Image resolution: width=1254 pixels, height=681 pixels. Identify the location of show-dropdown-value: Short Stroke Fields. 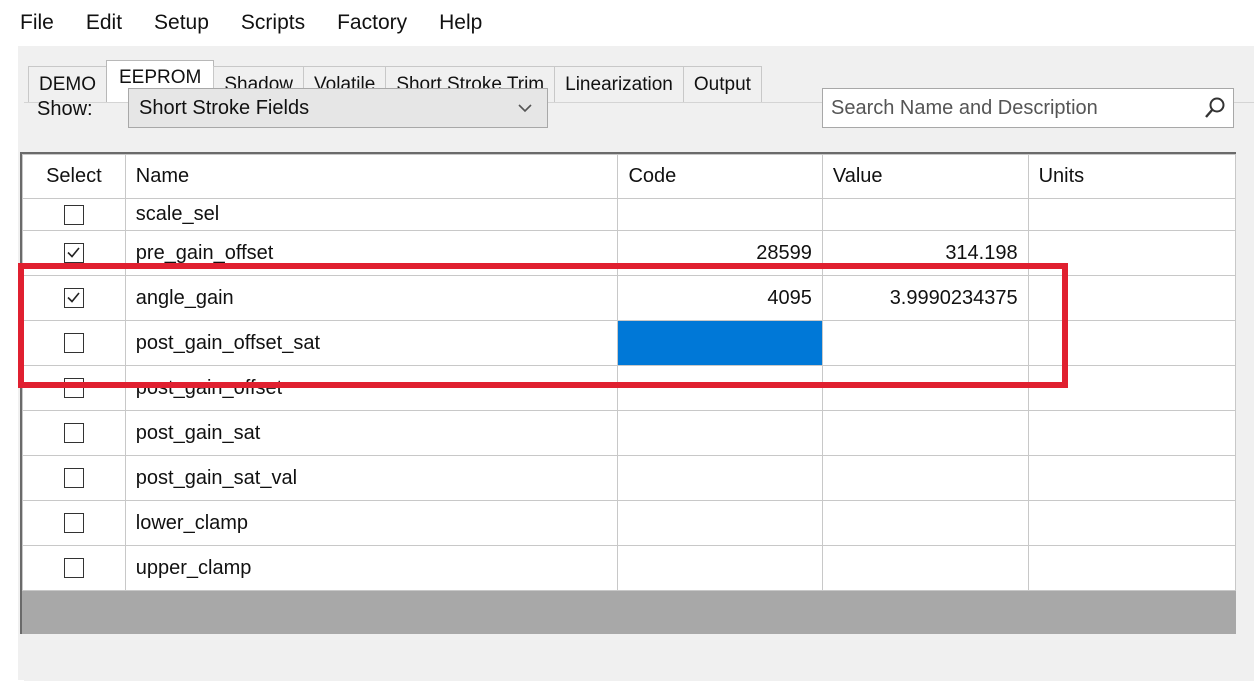
(224, 107).